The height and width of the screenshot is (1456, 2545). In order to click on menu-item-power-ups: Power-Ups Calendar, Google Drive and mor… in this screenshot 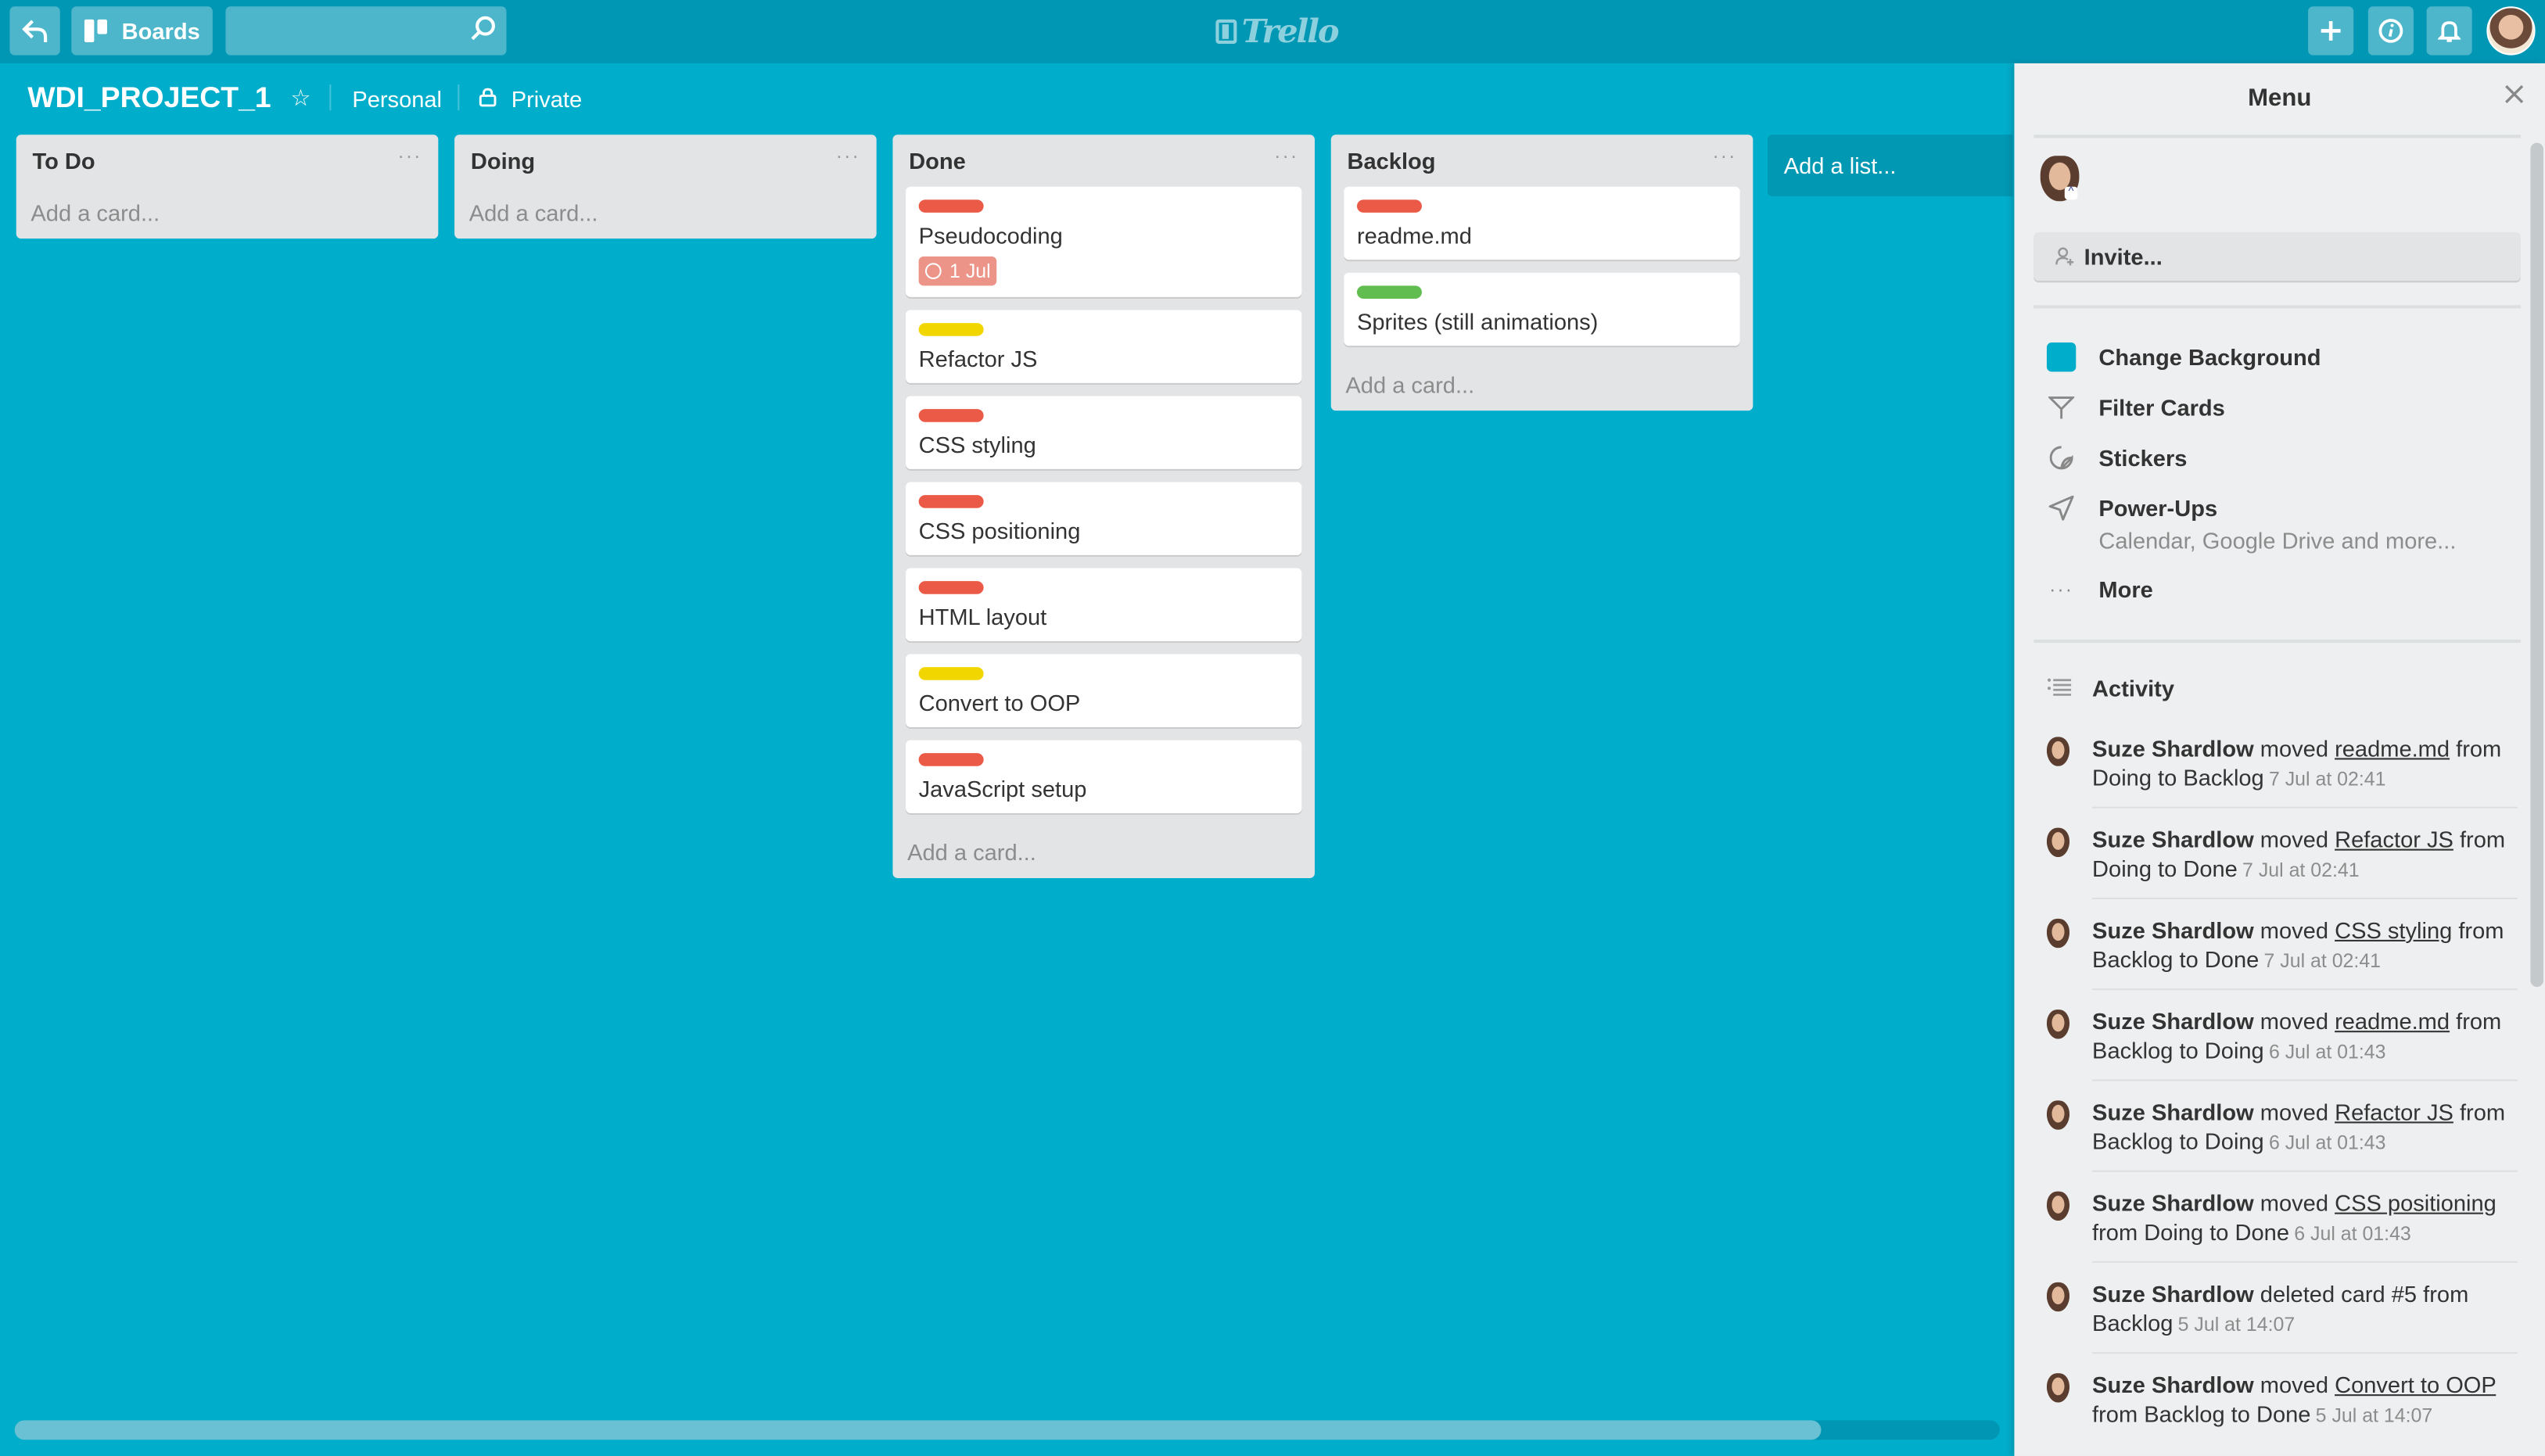, I will do `click(2251, 524)`.